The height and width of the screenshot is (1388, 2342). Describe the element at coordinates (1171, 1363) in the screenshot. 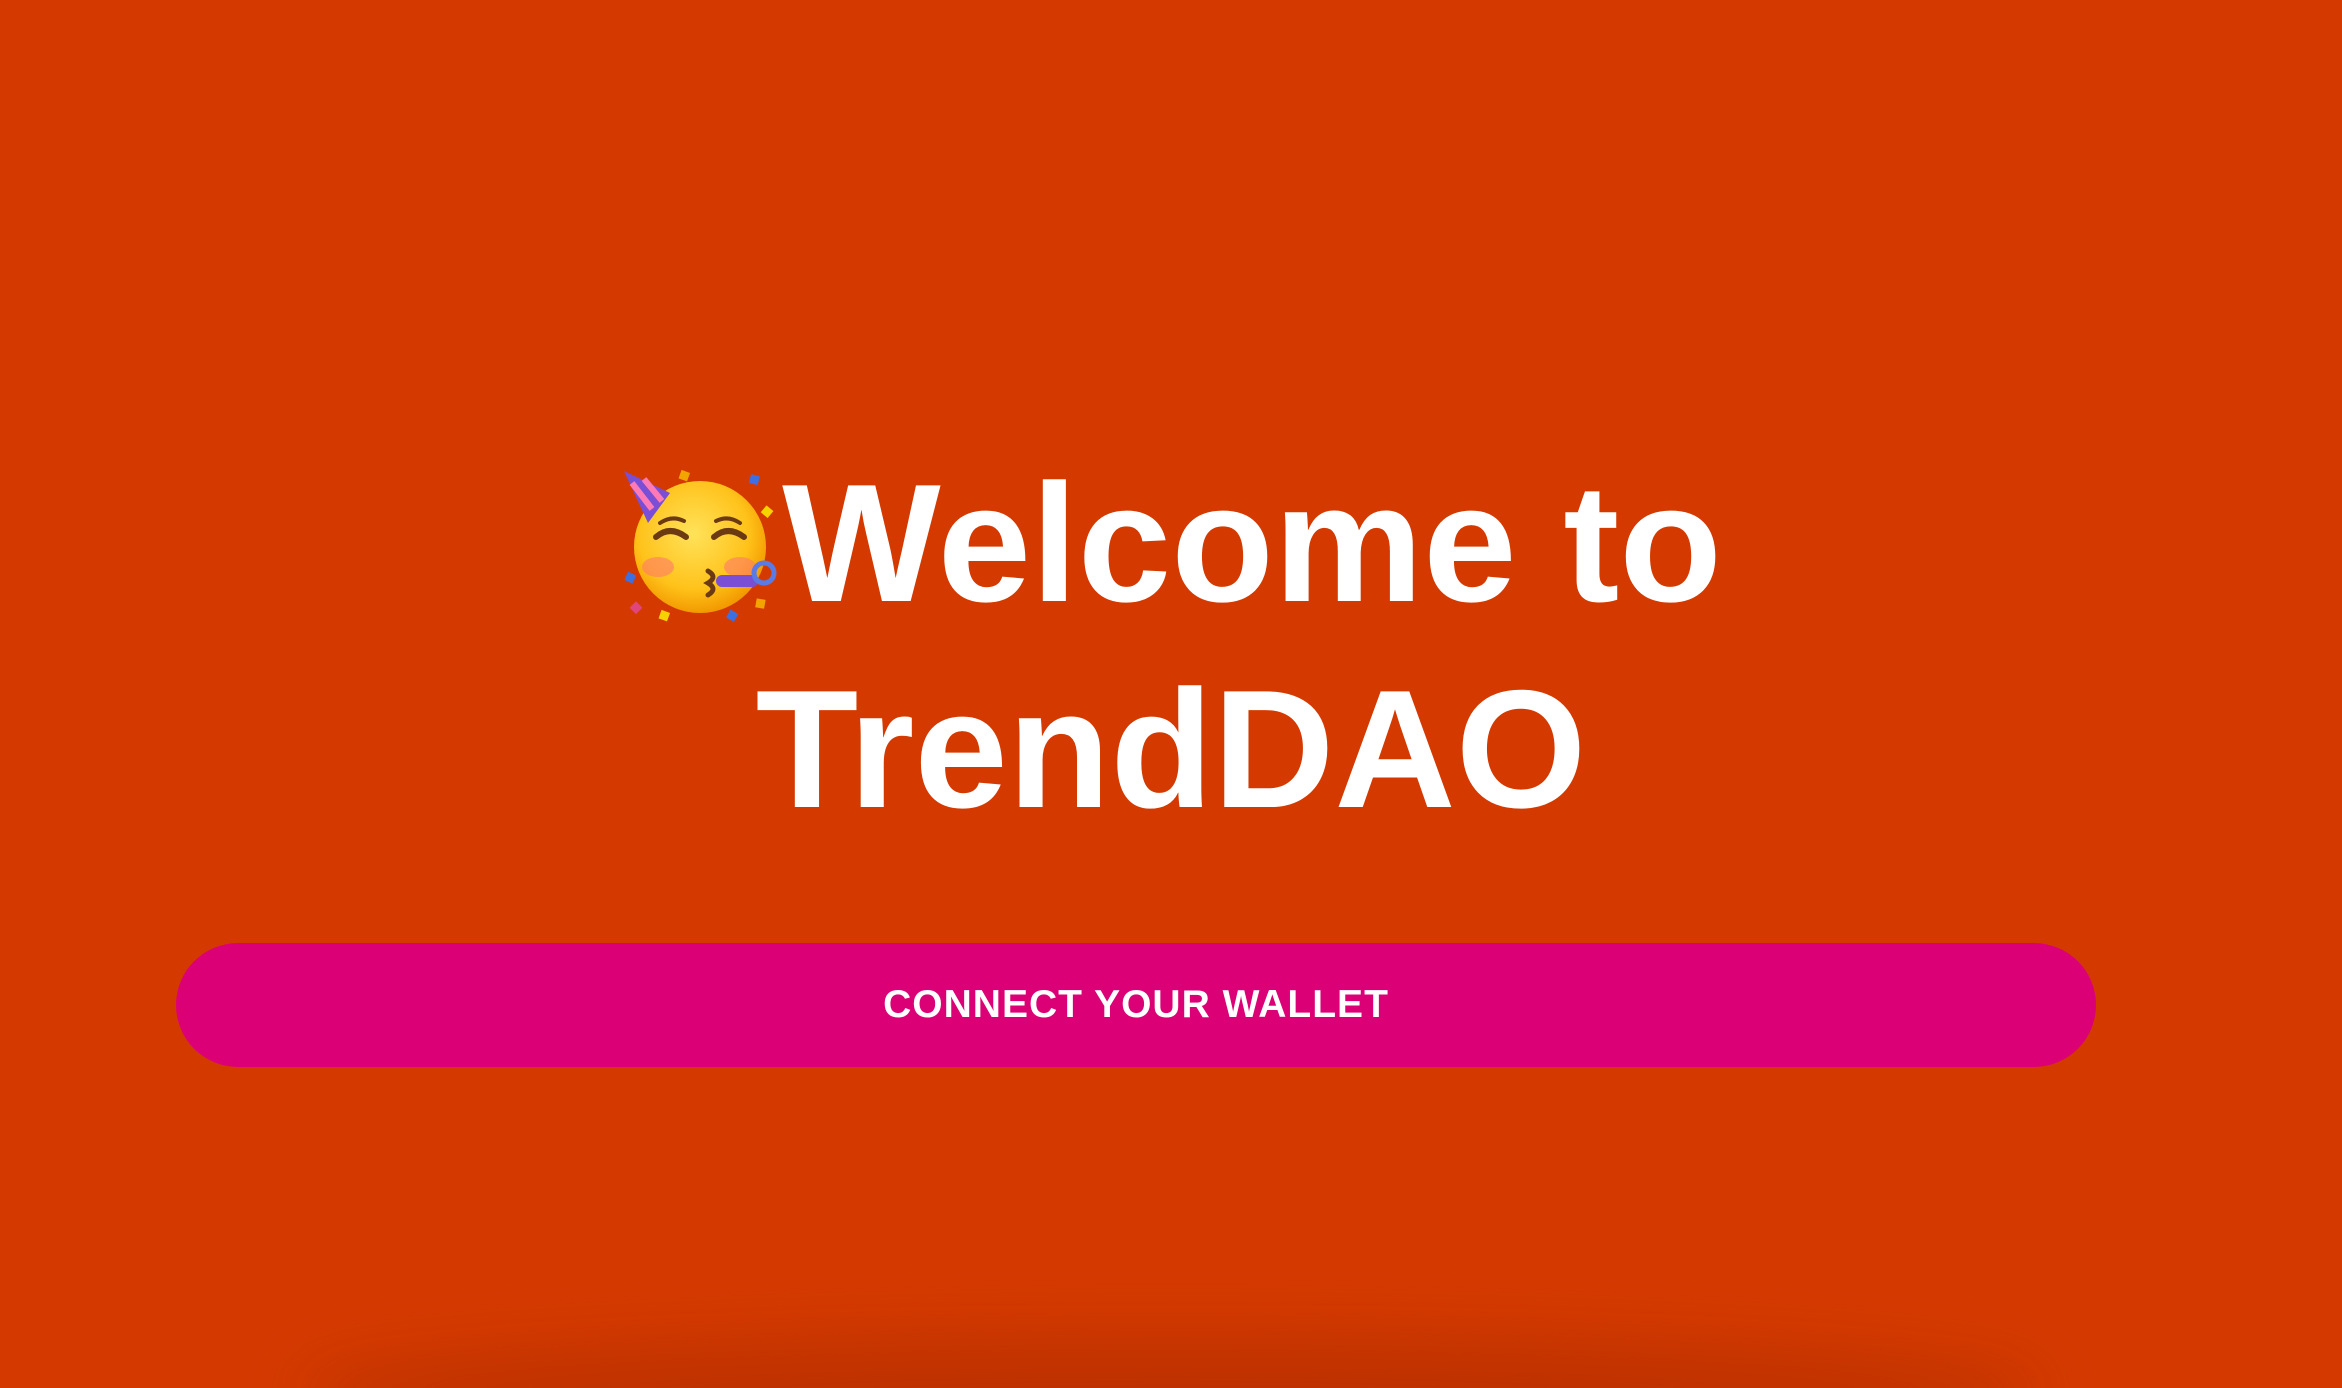

I see `bottom-shadow` at that location.